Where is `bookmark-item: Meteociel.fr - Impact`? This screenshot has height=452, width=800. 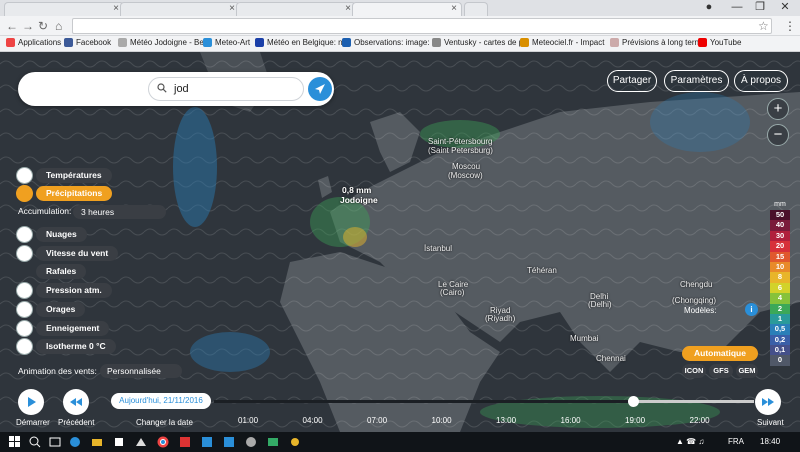 bookmark-item: Meteociel.fr - Impact is located at coordinates (562, 42).